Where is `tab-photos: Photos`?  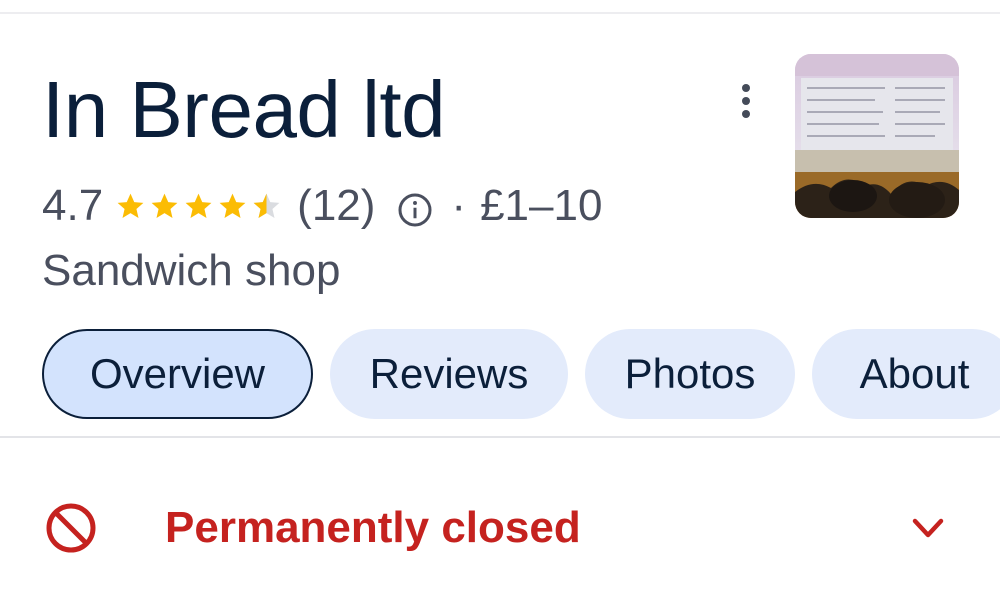 tab-photos: Photos is located at coordinates (690, 374).